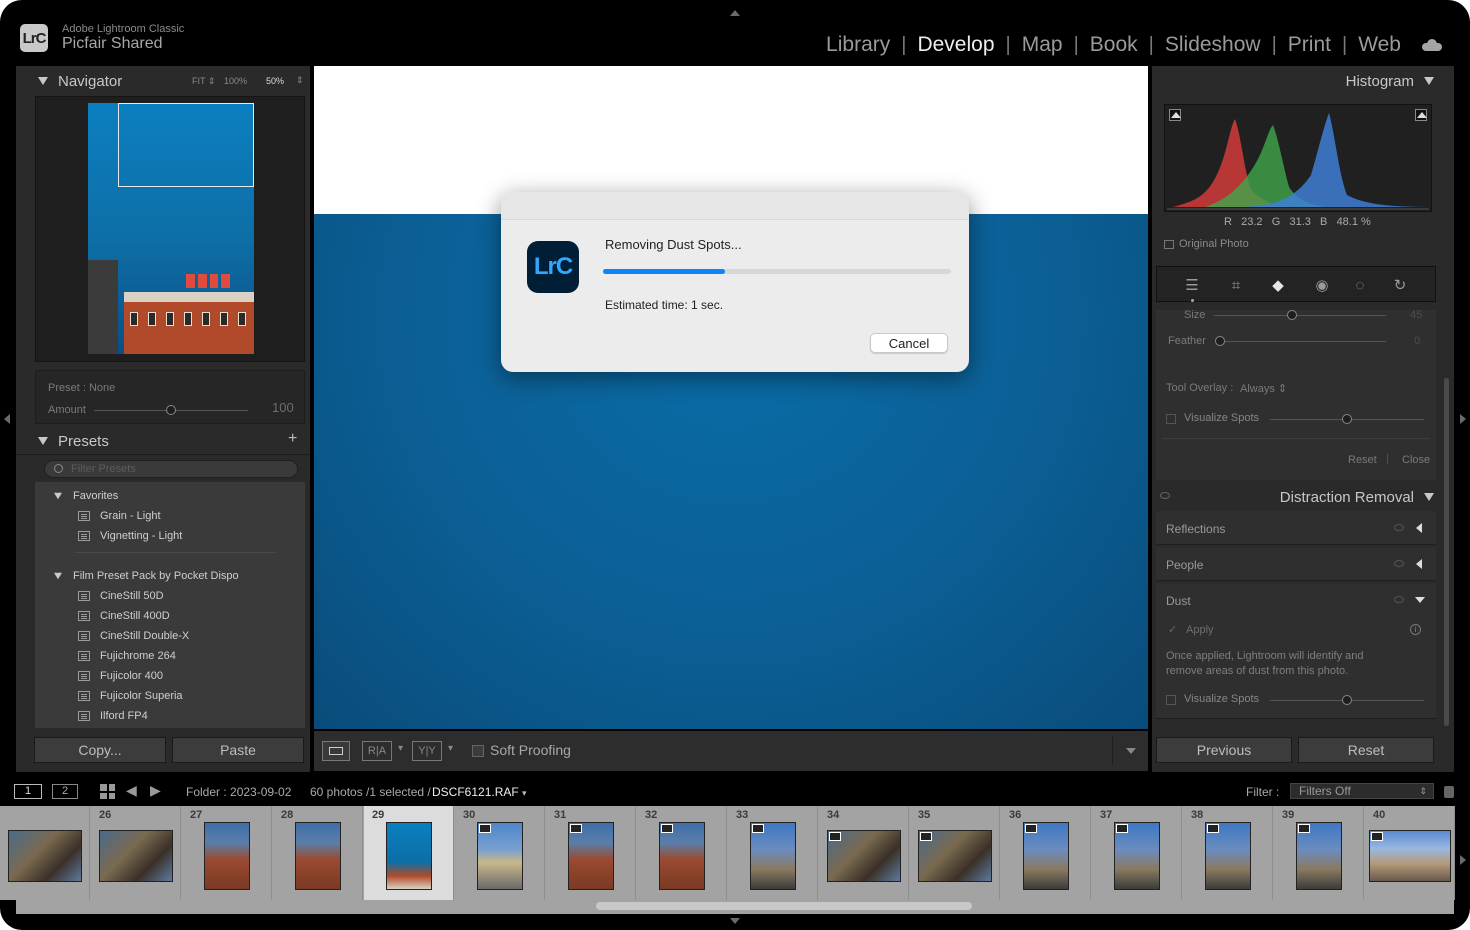  Describe the element at coordinates (1362, 460) in the screenshot. I see `spot-reset-button: Reset` at that location.